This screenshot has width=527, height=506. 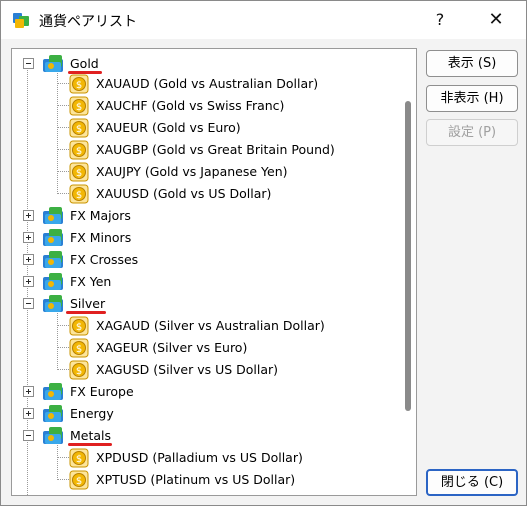 What do you see at coordinates (84, 63) in the screenshot?
I see `group-label-gold: Gold` at bounding box center [84, 63].